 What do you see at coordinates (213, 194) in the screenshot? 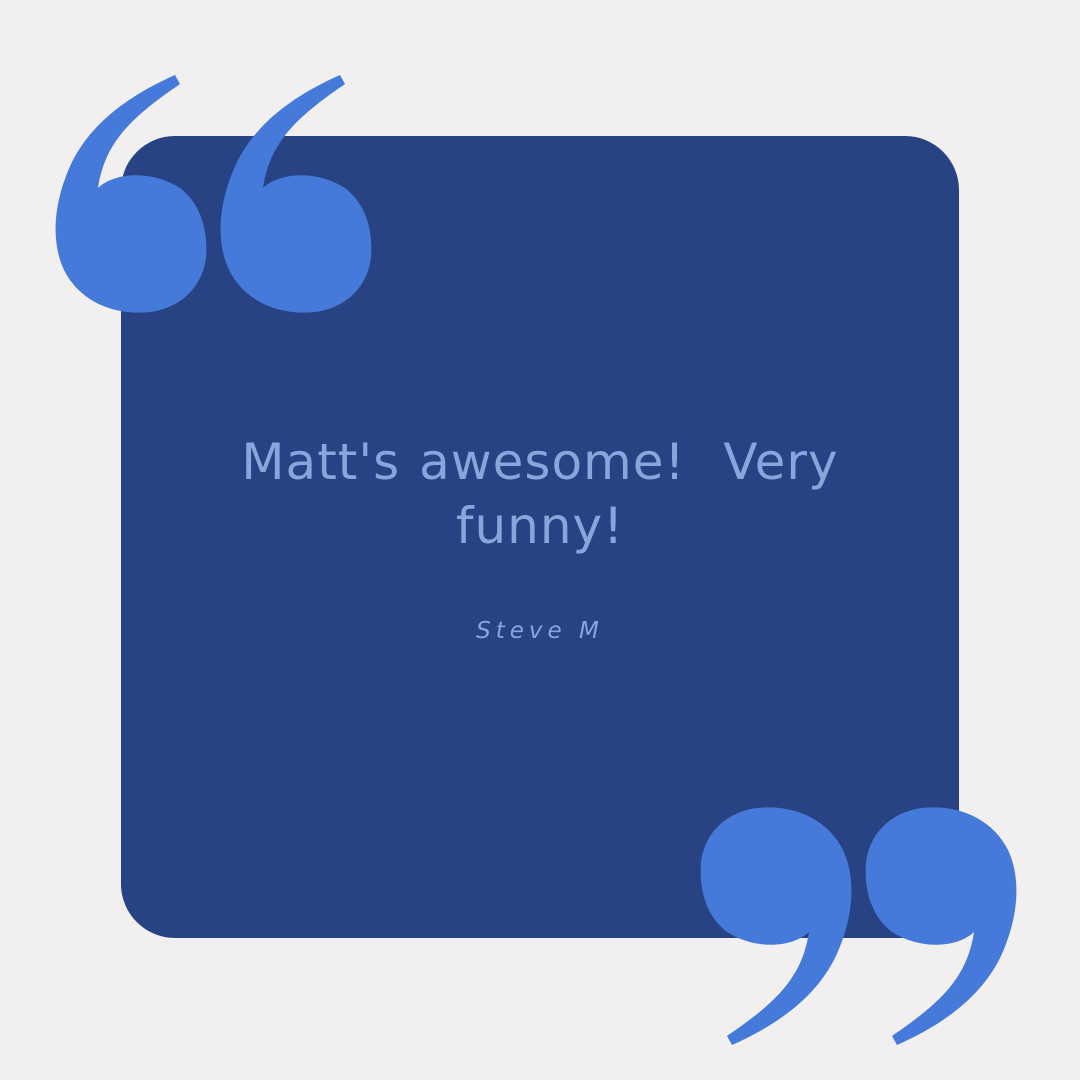
I see `open-quote-icon` at bounding box center [213, 194].